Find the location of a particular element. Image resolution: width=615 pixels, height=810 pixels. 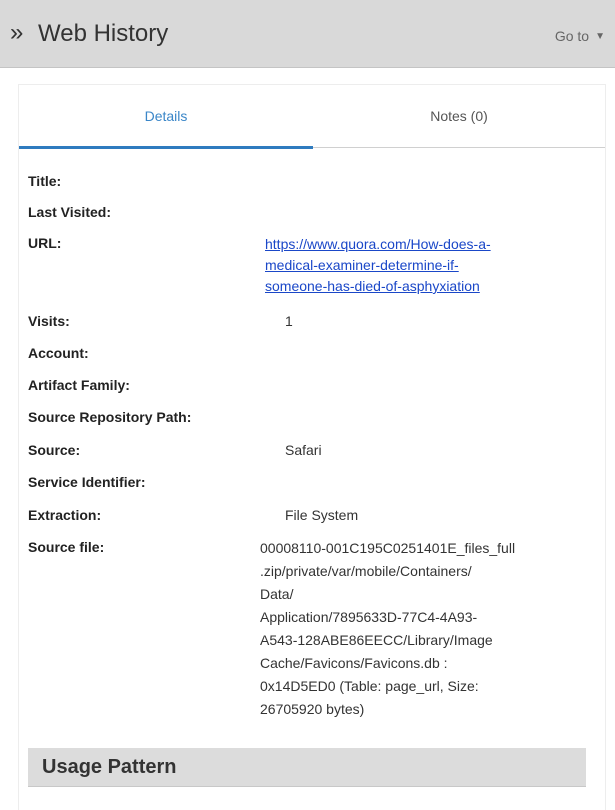

source-repository-path-label: Source Repository Path: is located at coordinates (110, 417).